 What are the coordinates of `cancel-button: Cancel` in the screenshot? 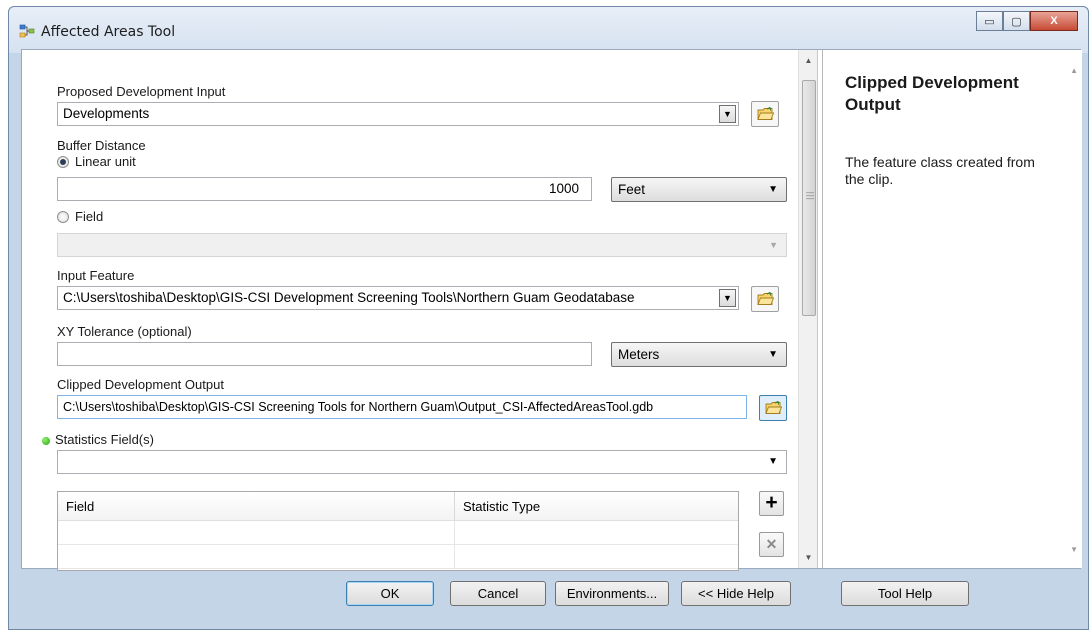 It's located at (498, 593).